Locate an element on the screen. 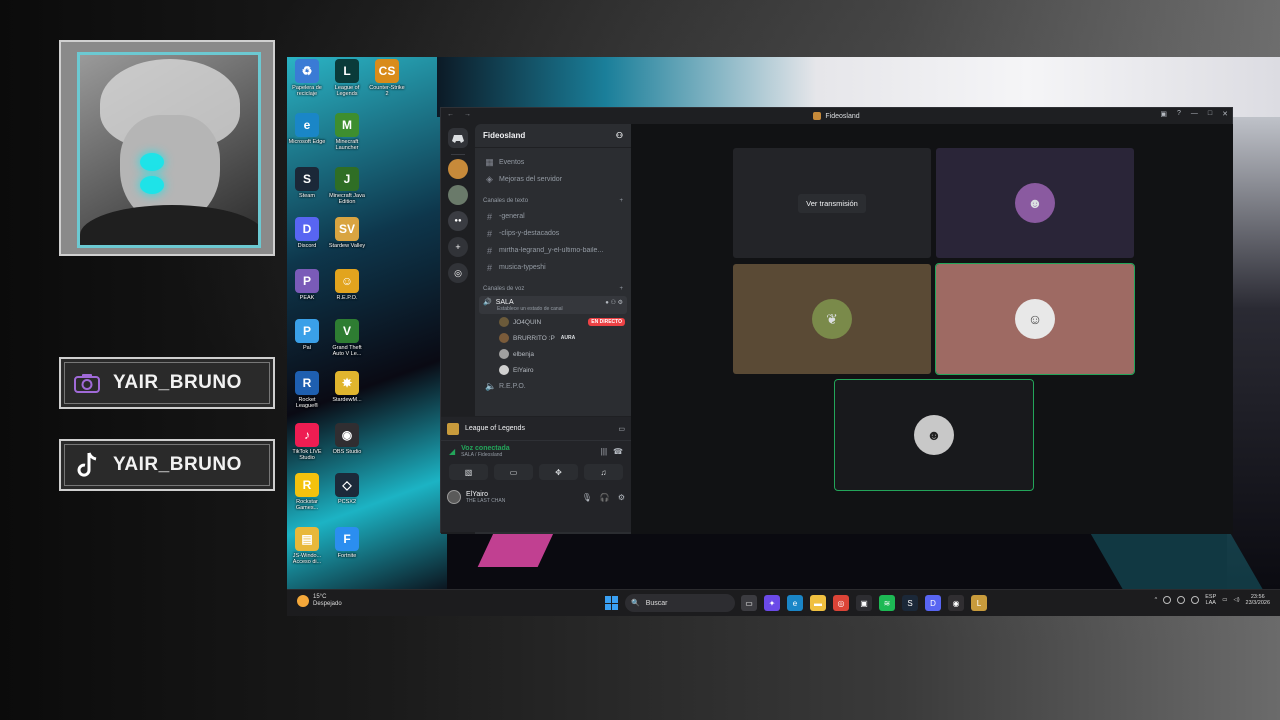  gear-icon: ⚙ is located at coordinates (621, 497).